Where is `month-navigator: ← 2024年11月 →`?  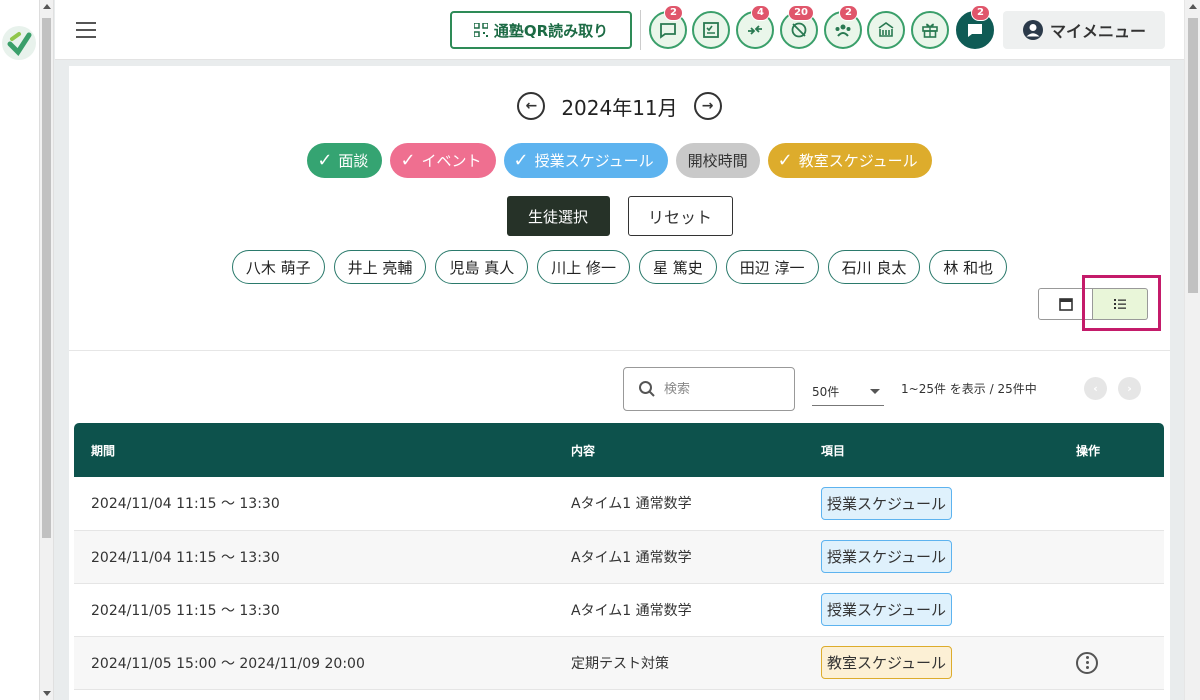
month-navigator: ← 2024年11月 → is located at coordinates (619, 106).